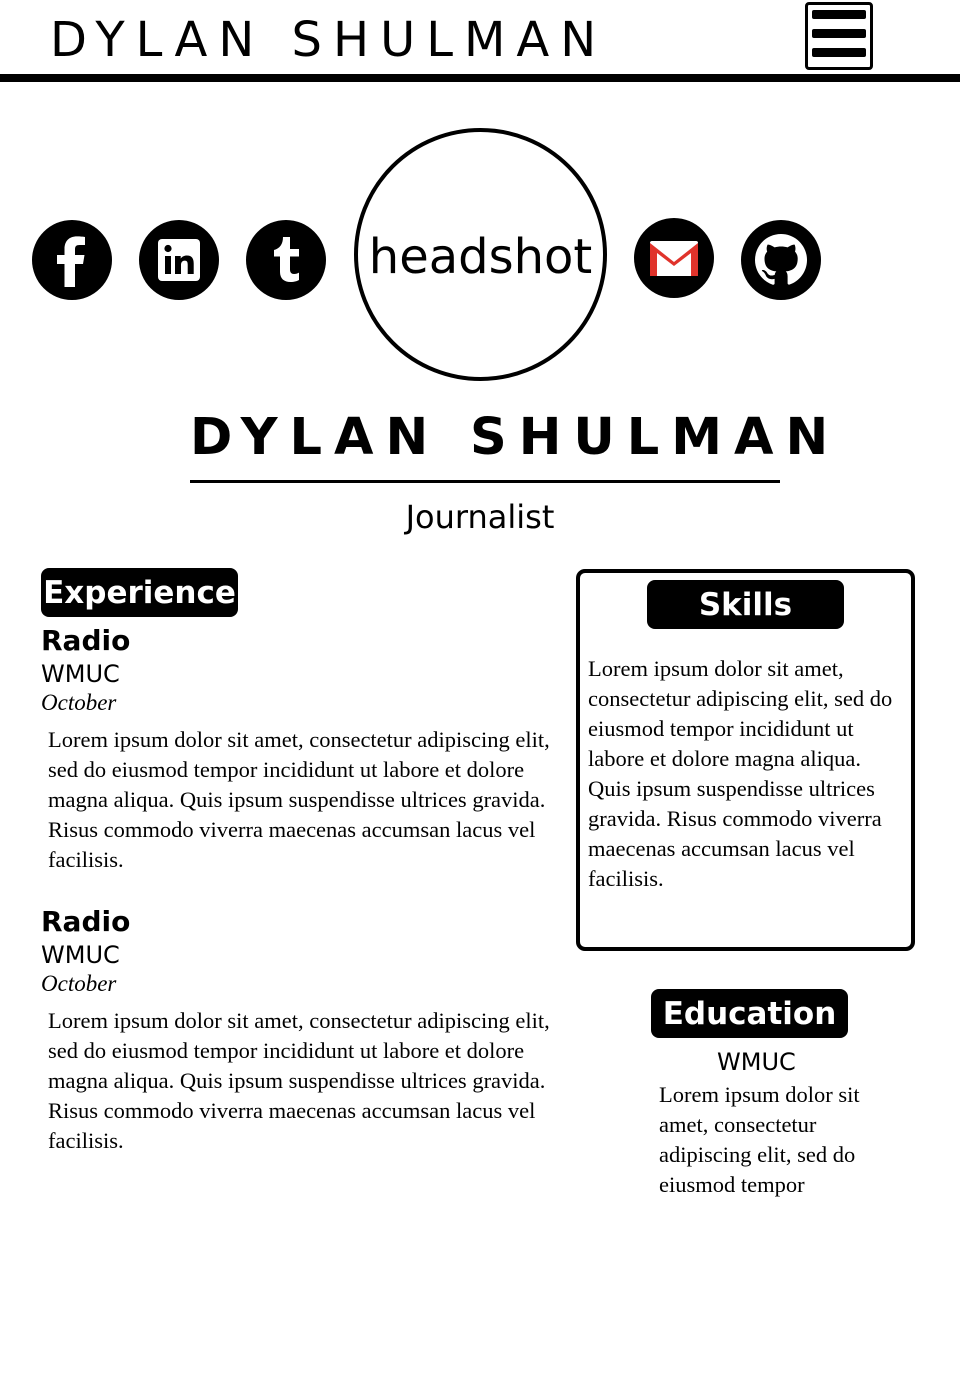 This screenshot has width=960, height=1376. Describe the element at coordinates (72, 260) in the screenshot. I see `facebook-icon` at that location.